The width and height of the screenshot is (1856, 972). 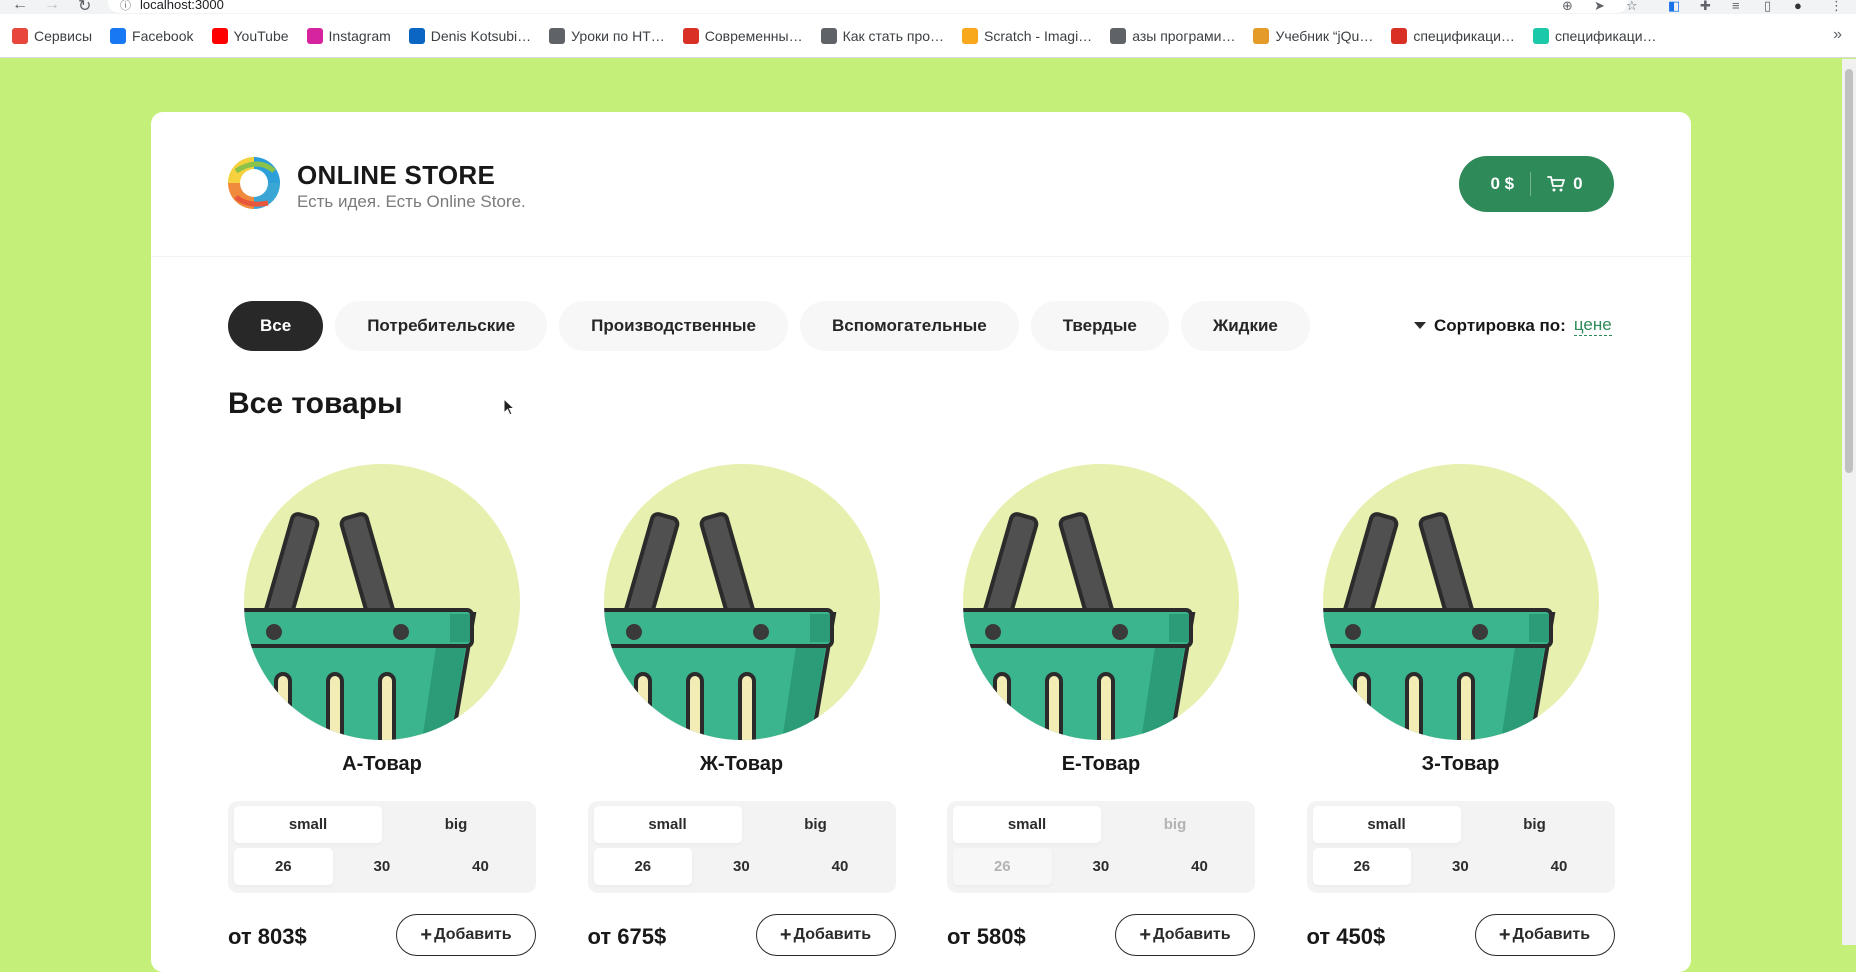 I want to click on site-info-icon: ⓘ, so click(x=125, y=6).